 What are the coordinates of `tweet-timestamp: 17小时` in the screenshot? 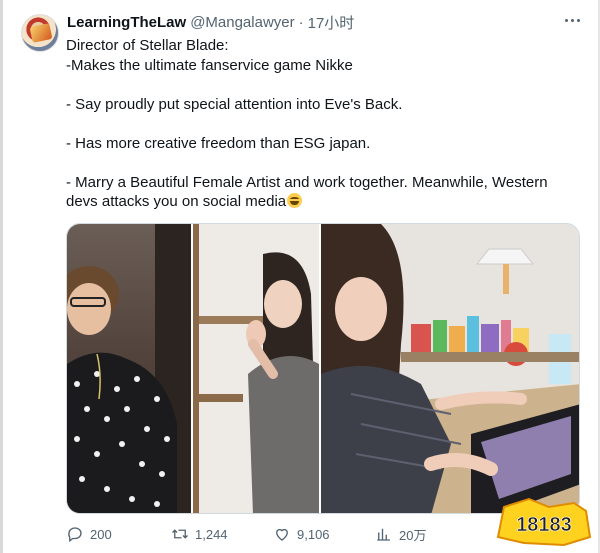 It's located at (331, 22).